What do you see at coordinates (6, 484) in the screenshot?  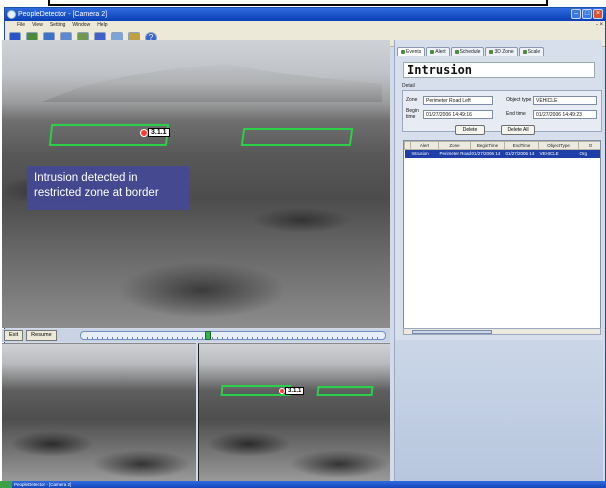 I see `start-button` at bounding box center [6, 484].